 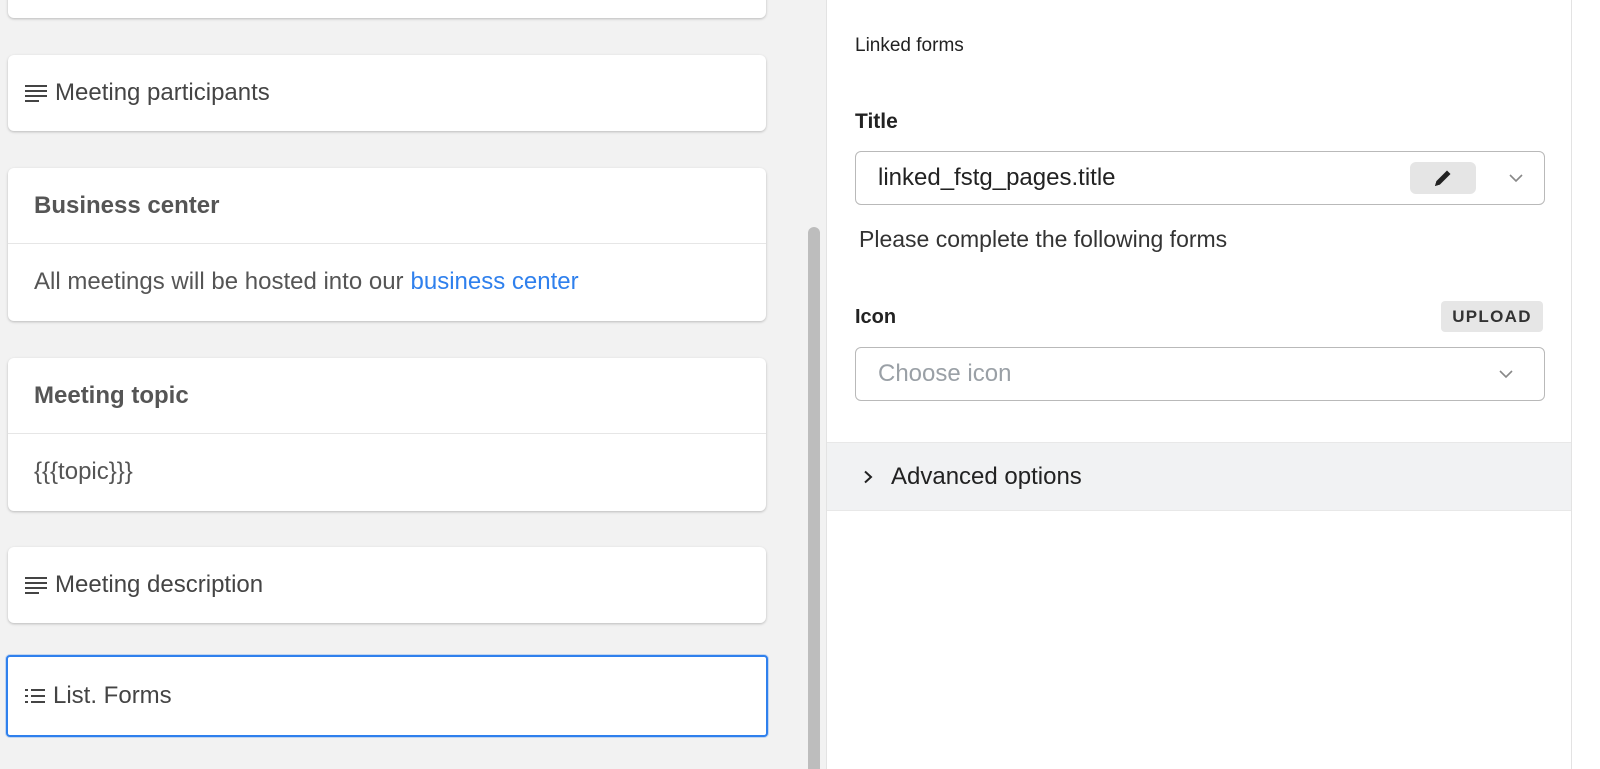 What do you see at coordinates (387, 93) in the screenshot?
I see `card-meeting-participants: Meeting participants` at bounding box center [387, 93].